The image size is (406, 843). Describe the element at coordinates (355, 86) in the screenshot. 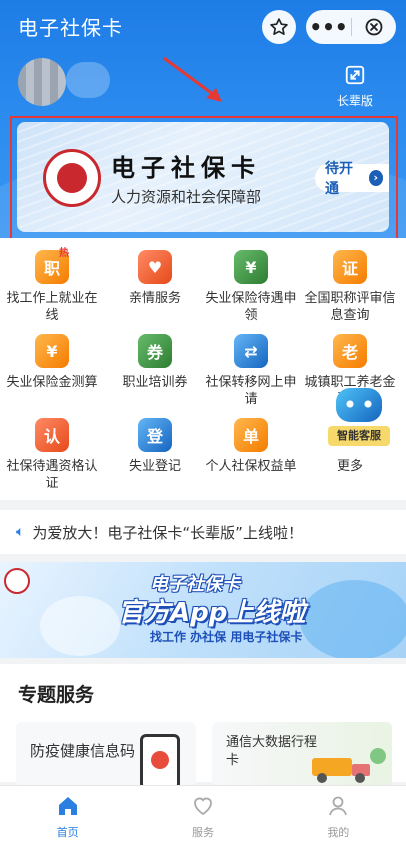

I see `elder-mode-button: 长辈版` at that location.